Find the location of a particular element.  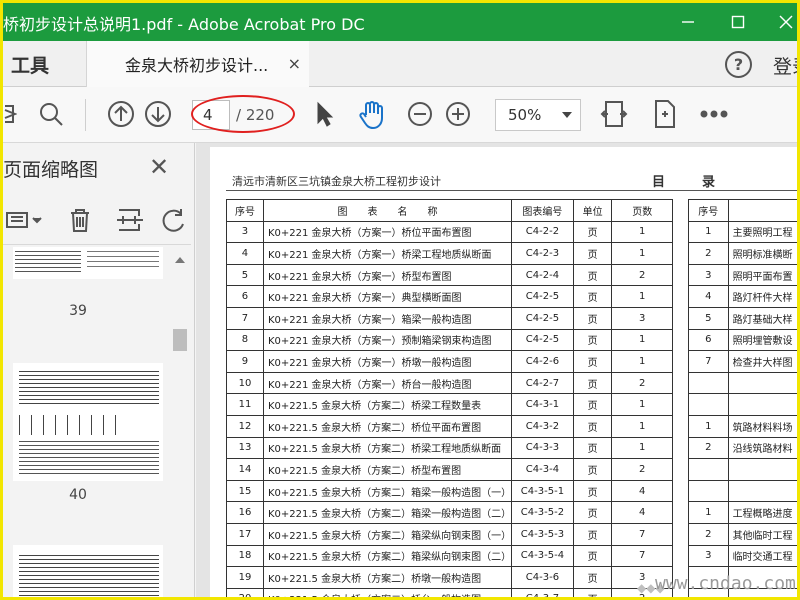

window-title: 桥初步设计总说明1.pdf - Adobe Acrobat Pro DC is located at coordinates (184, 24).